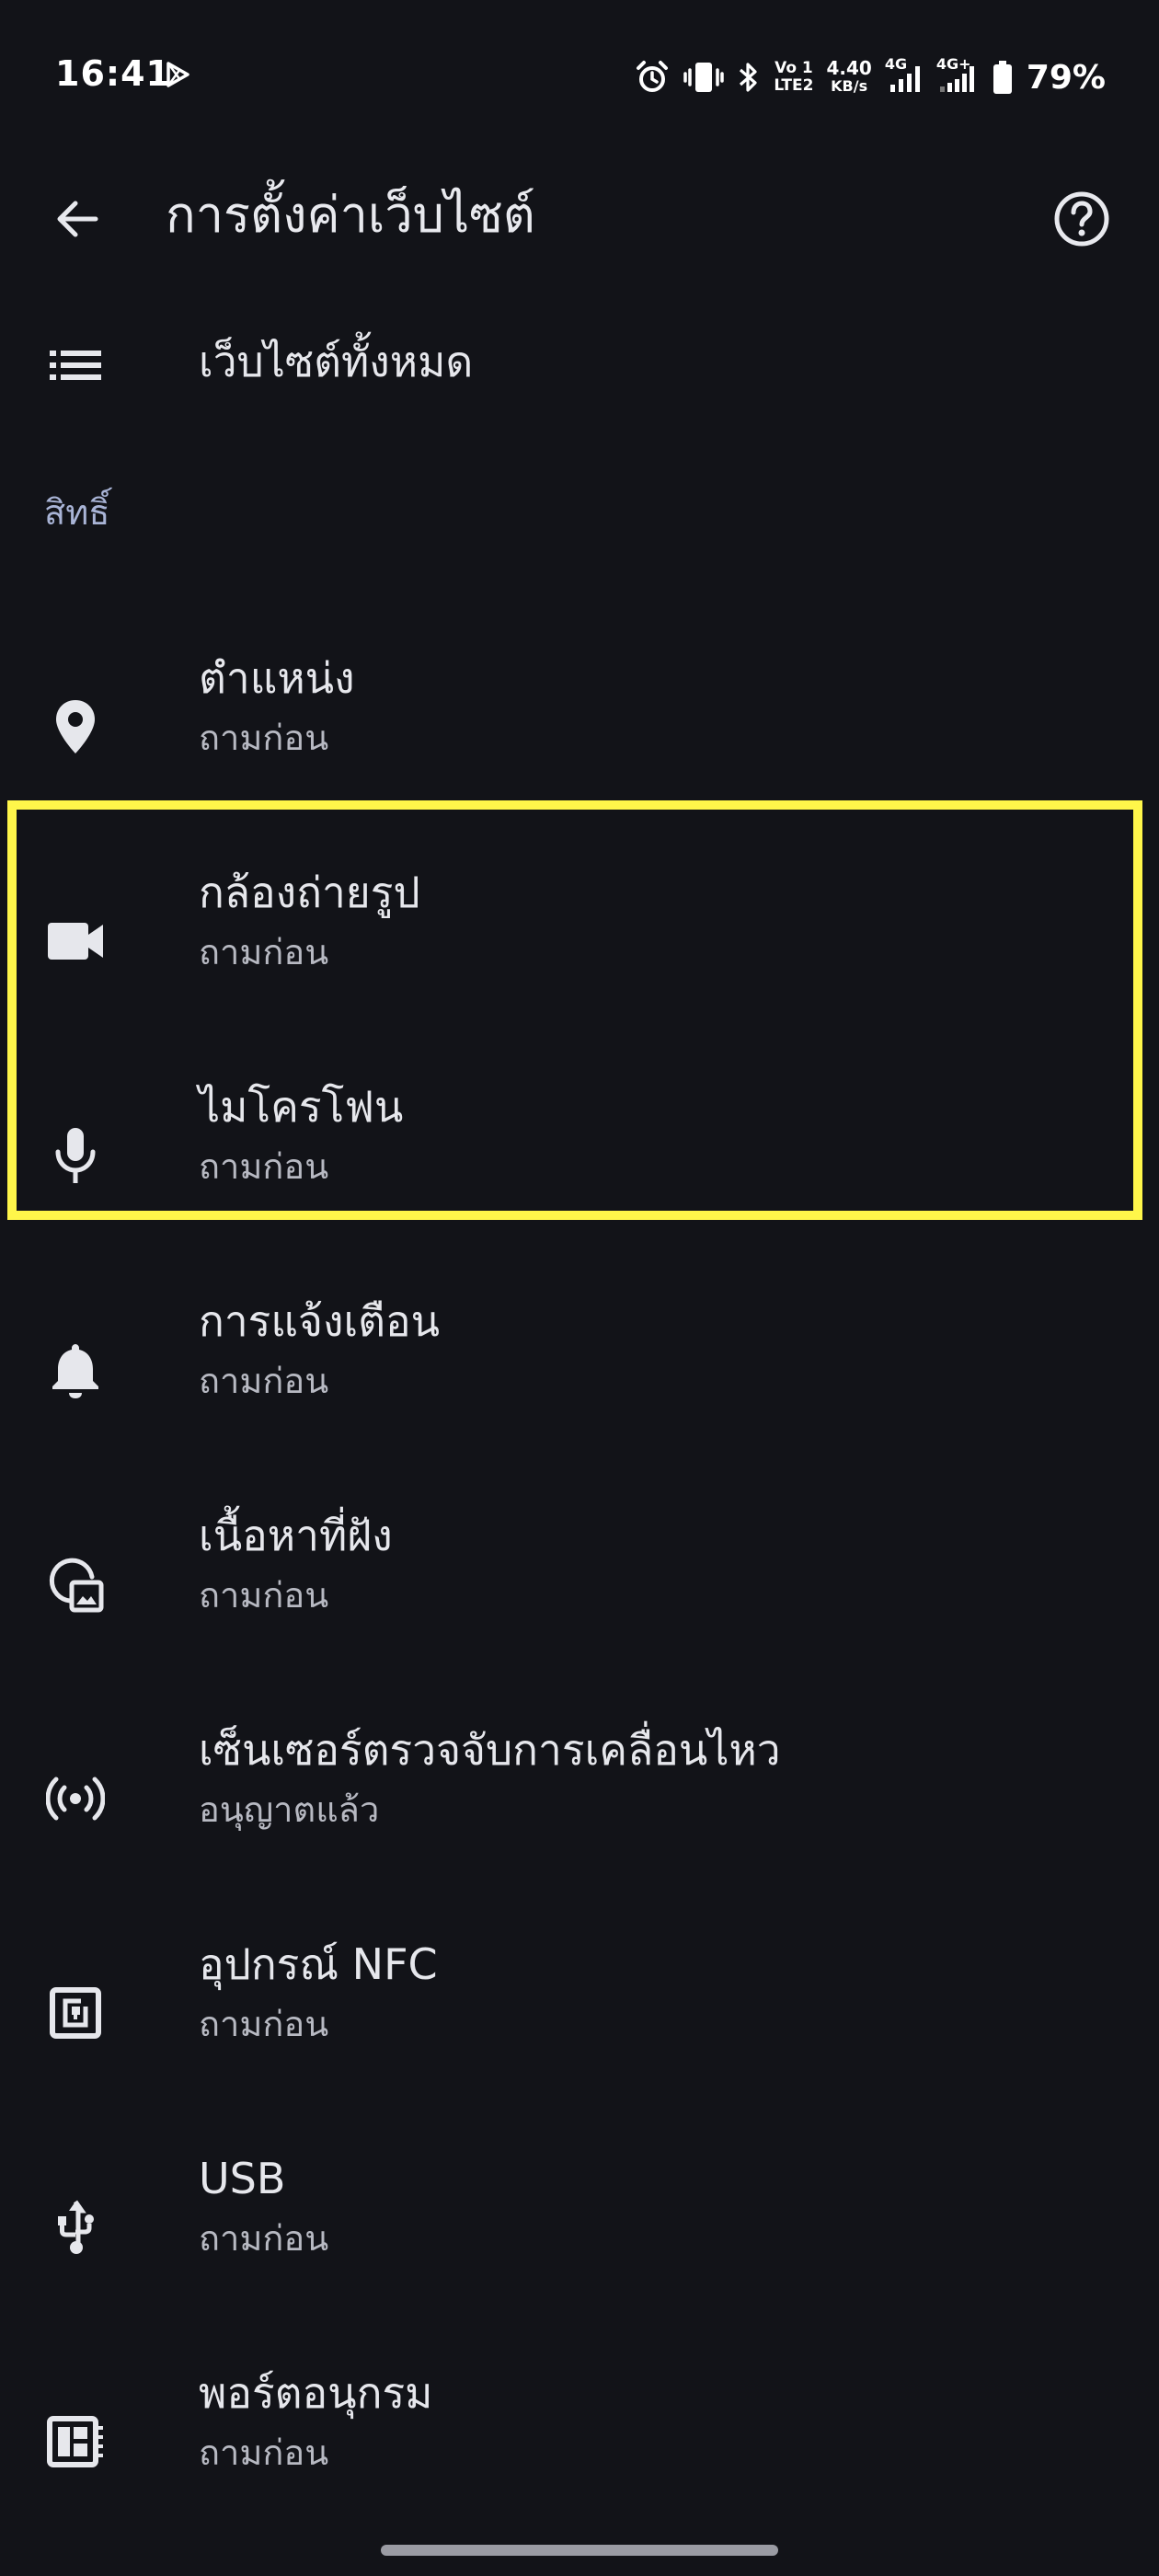  What do you see at coordinates (579, 2550) in the screenshot?
I see `gesture-nav-handle` at bounding box center [579, 2550].